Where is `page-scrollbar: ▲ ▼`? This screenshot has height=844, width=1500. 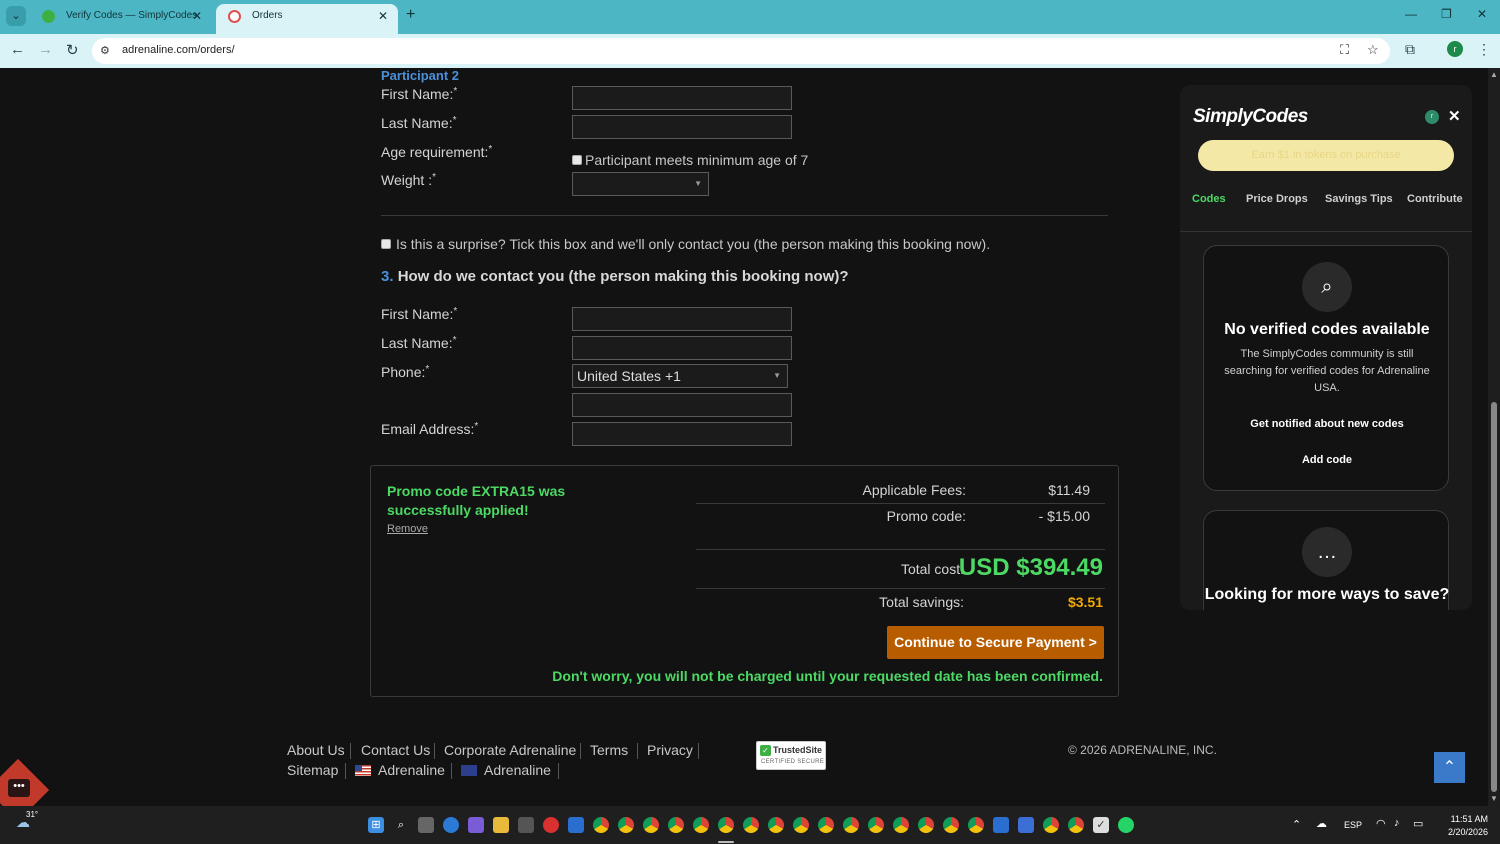 page-scrollbar: ▲ ▼ is located at coordinates (1494, 437).